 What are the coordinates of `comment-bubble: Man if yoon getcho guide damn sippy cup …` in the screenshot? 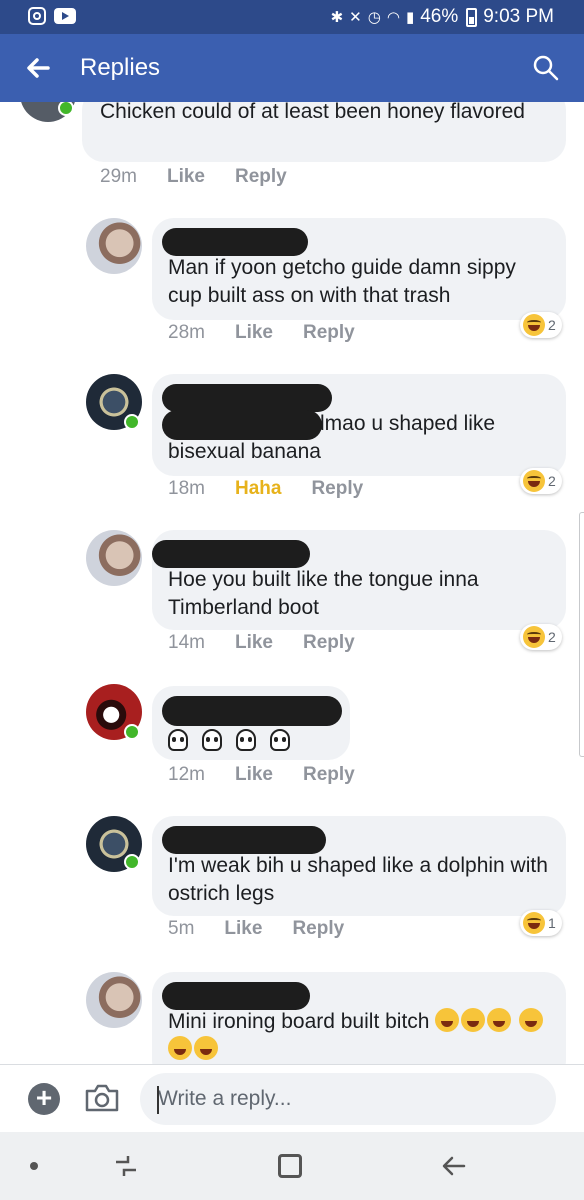 It's located at (359, 269).